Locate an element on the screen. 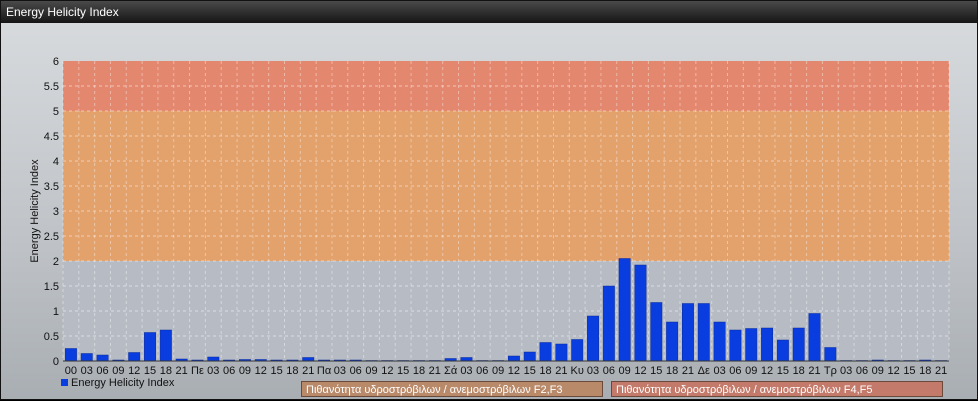 Image resolution: width=978 pixels, height=401 pixels. y-tick-label: 5 is located at coordinates (56, 112).